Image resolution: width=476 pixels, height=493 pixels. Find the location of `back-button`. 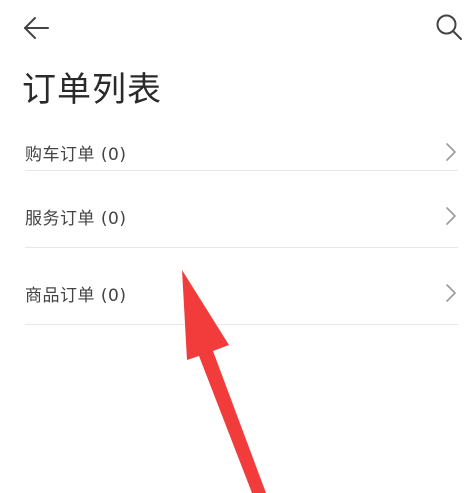

back-button is located at coordinates (36, 28).